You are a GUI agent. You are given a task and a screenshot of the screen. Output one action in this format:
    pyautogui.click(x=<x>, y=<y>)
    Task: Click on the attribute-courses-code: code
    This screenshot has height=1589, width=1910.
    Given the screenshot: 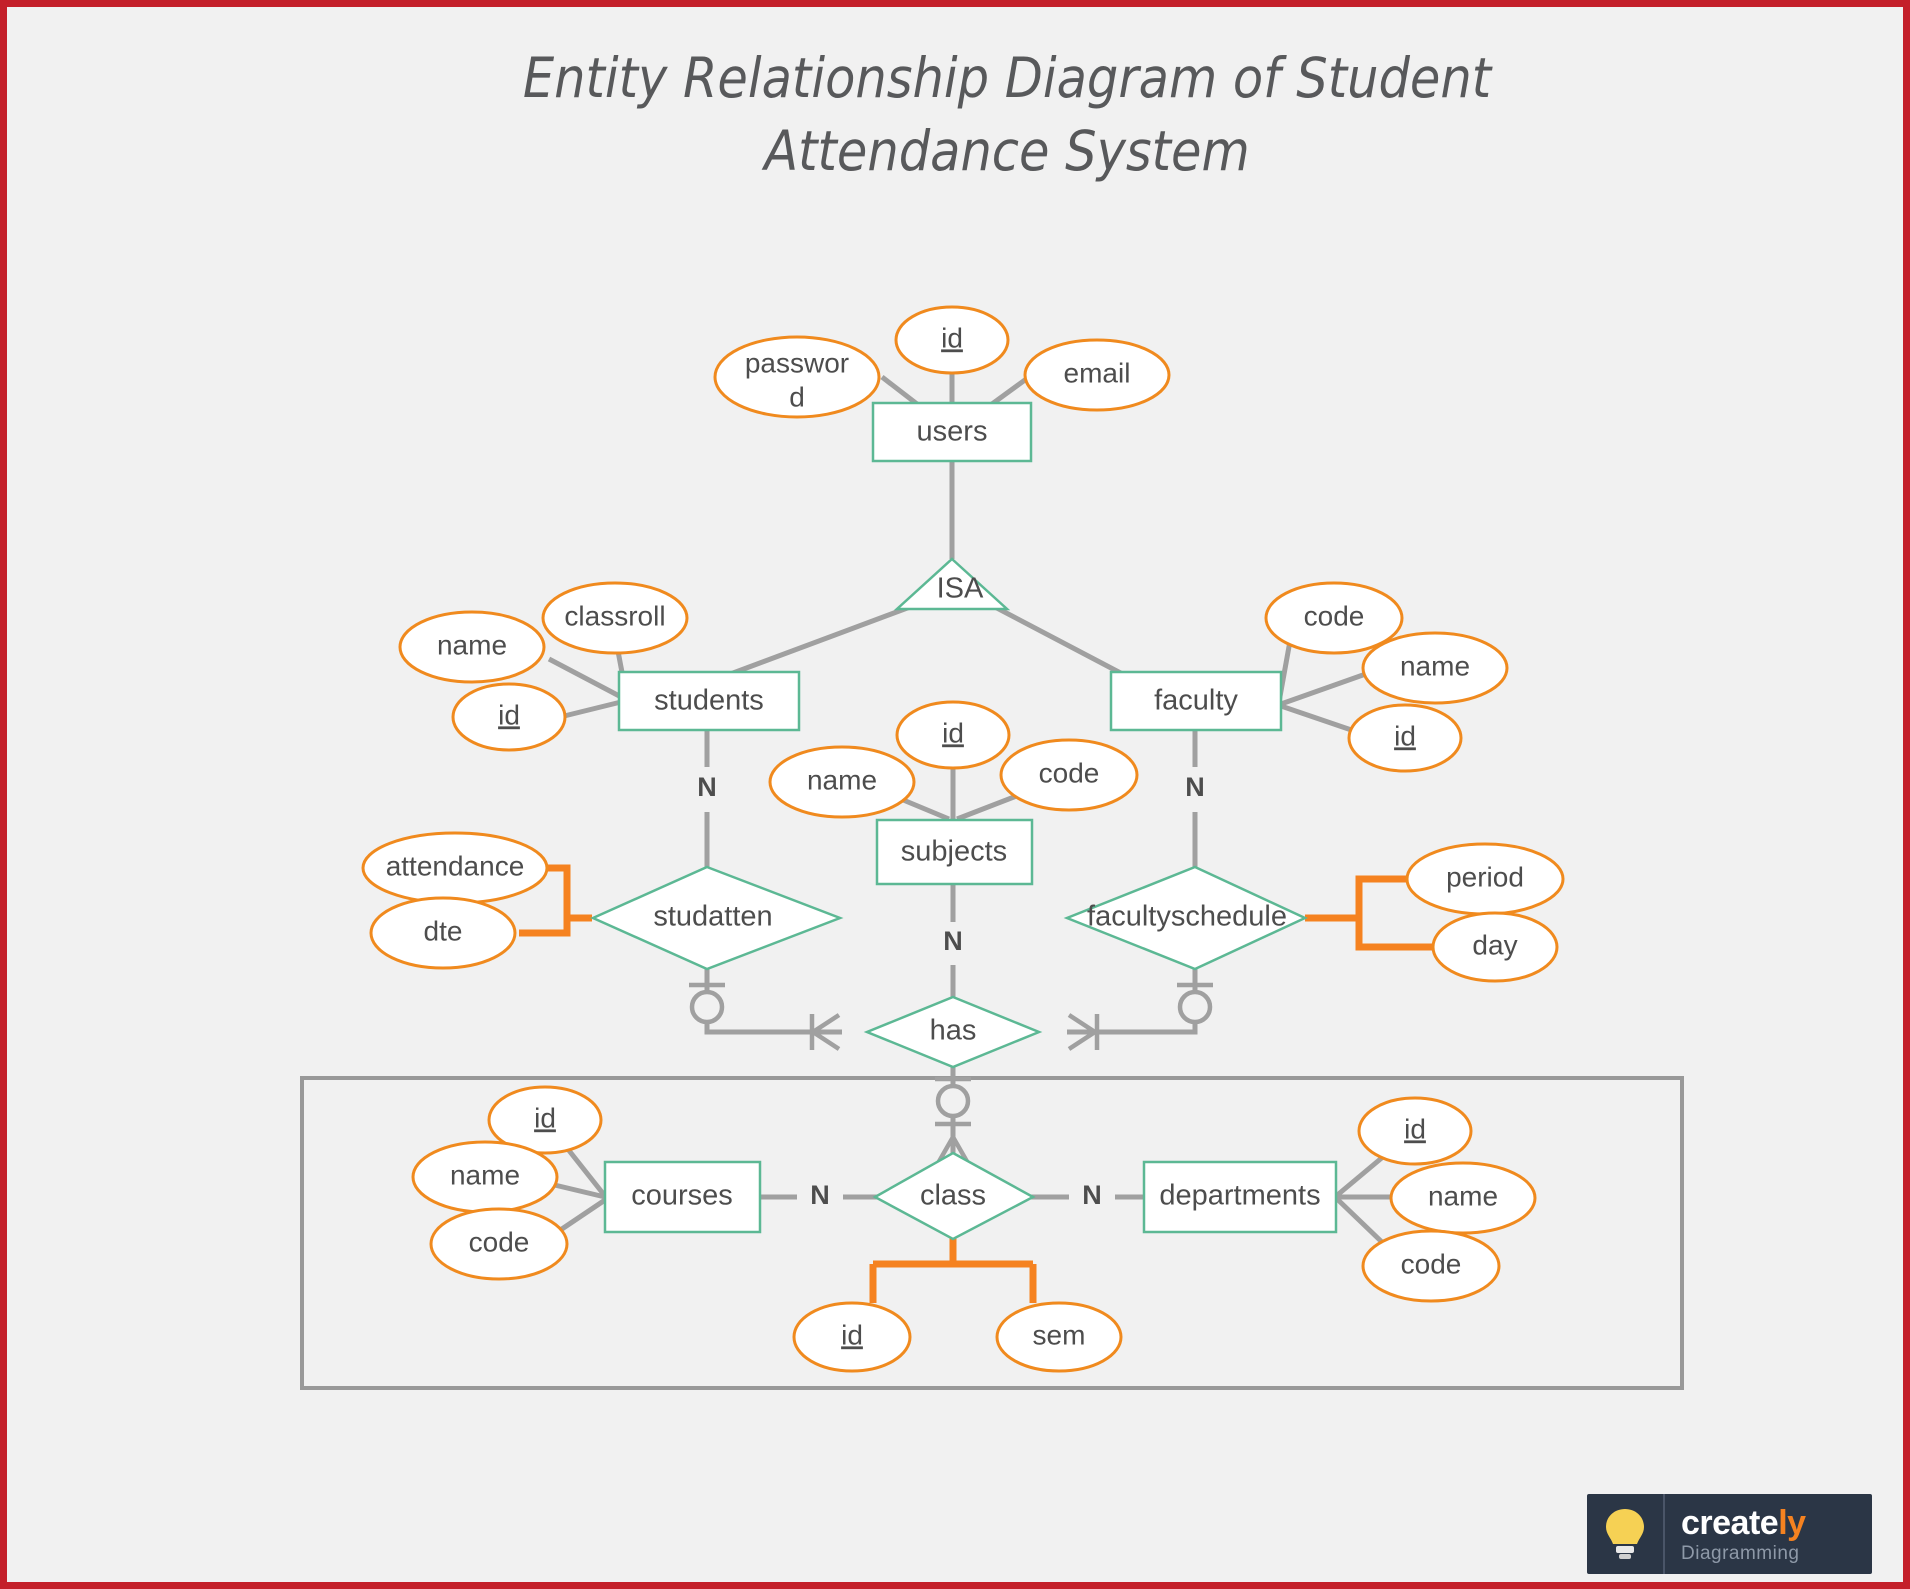 What is the action you would take?
    pyautogui.click(x=499, y=1244)
    